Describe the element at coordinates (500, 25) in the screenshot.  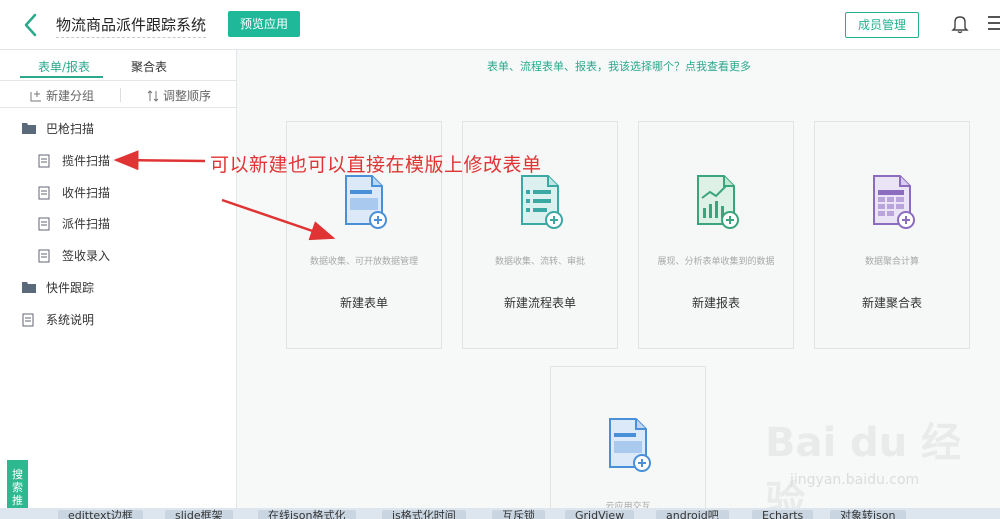
I see `top-bar: 物流商品派件跟踪系统 预览应用 成员管理` at that location.